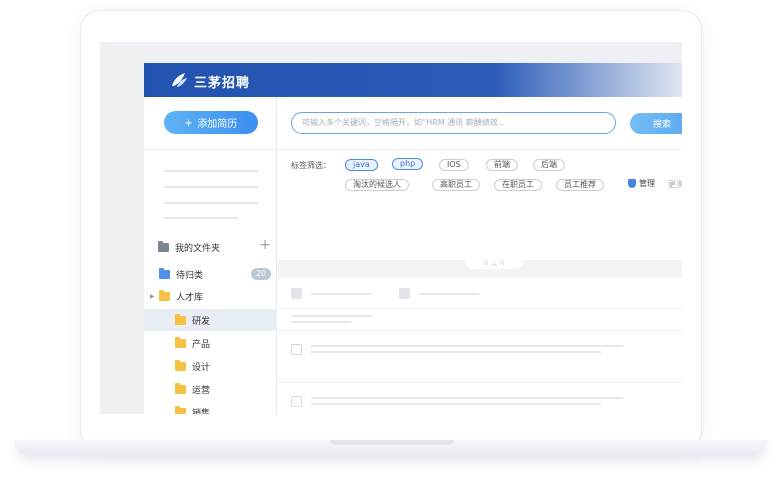 The height and width of the screenshot is (480, 782). I want to click on manage-tags-button: 管理, so click(641, 183).